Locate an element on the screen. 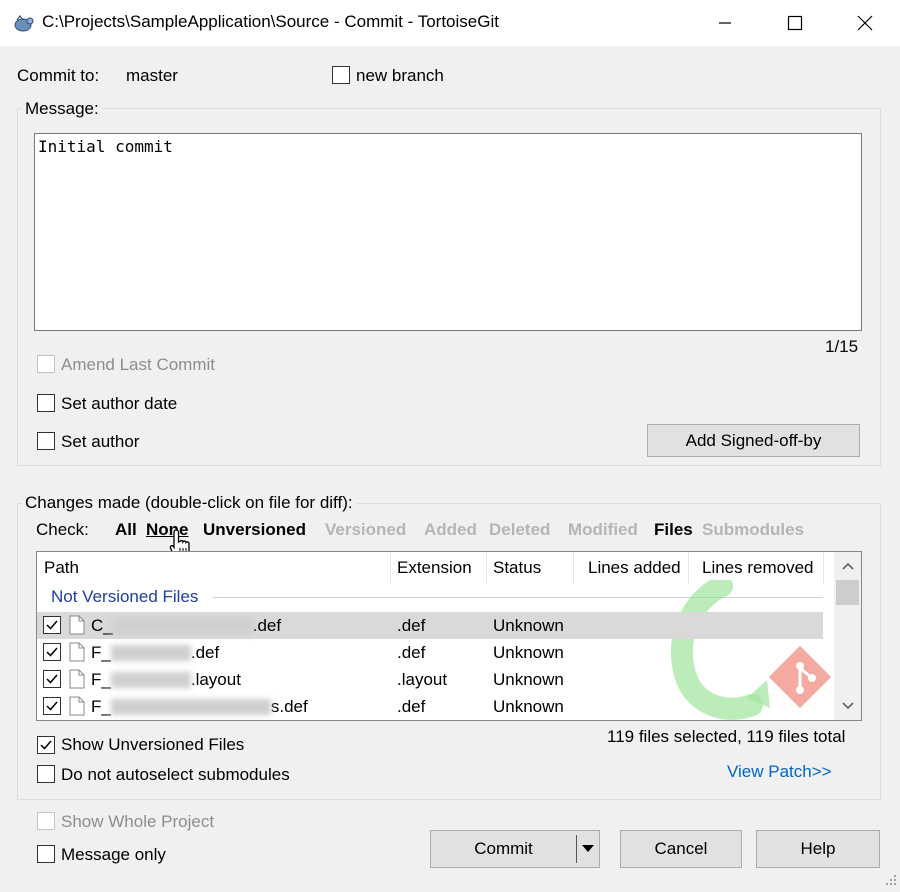 The width and height of the screenshot is (900, 892). filter-modified: Modified is located at coordinates (603, 530).